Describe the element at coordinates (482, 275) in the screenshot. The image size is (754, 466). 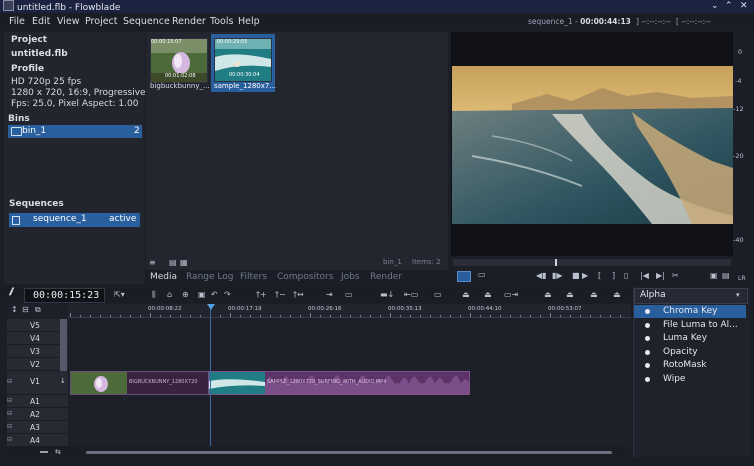
I see `clip-view-button: ▭` at that location.